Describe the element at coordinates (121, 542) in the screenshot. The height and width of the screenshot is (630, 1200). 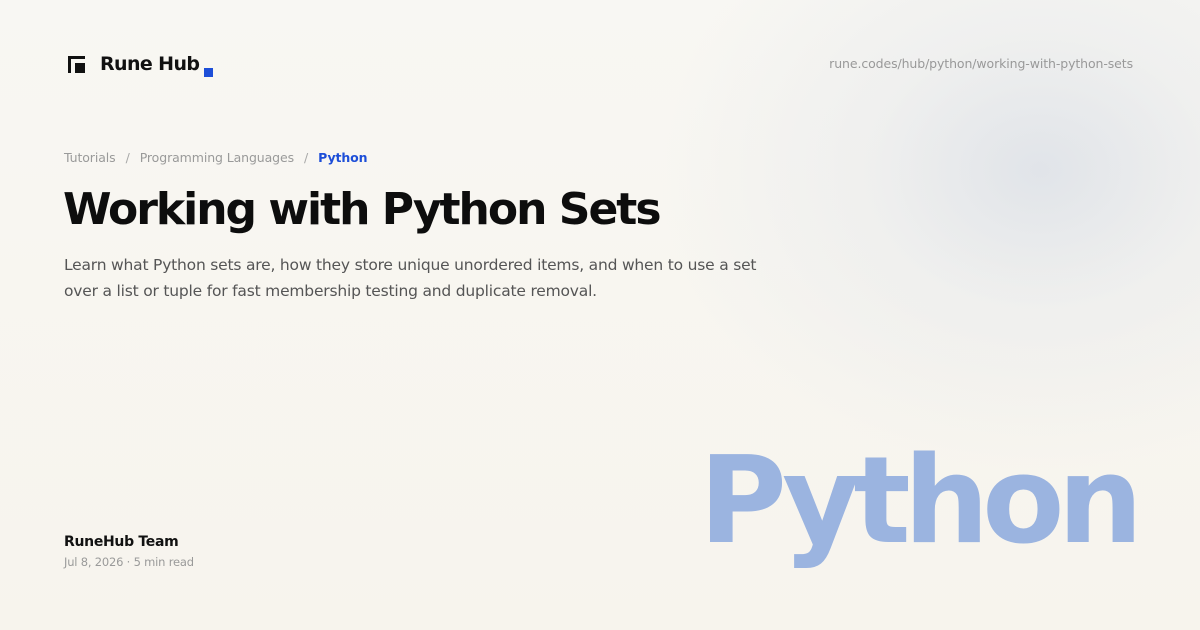
I see `author-name: RuneHub Team` at that location.